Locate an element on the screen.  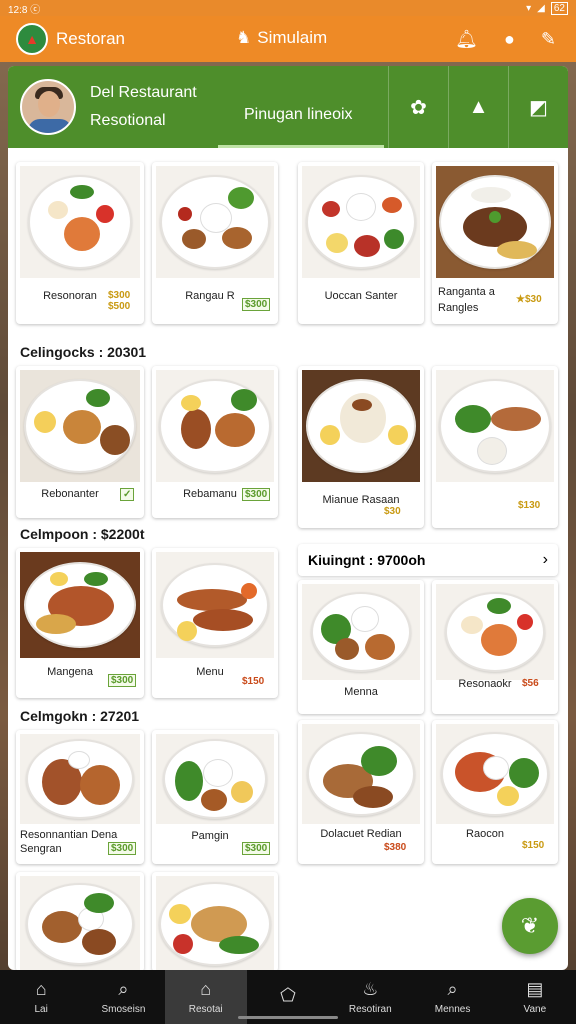
inbox-icon: ▤ is located at coordinates (535, 989).